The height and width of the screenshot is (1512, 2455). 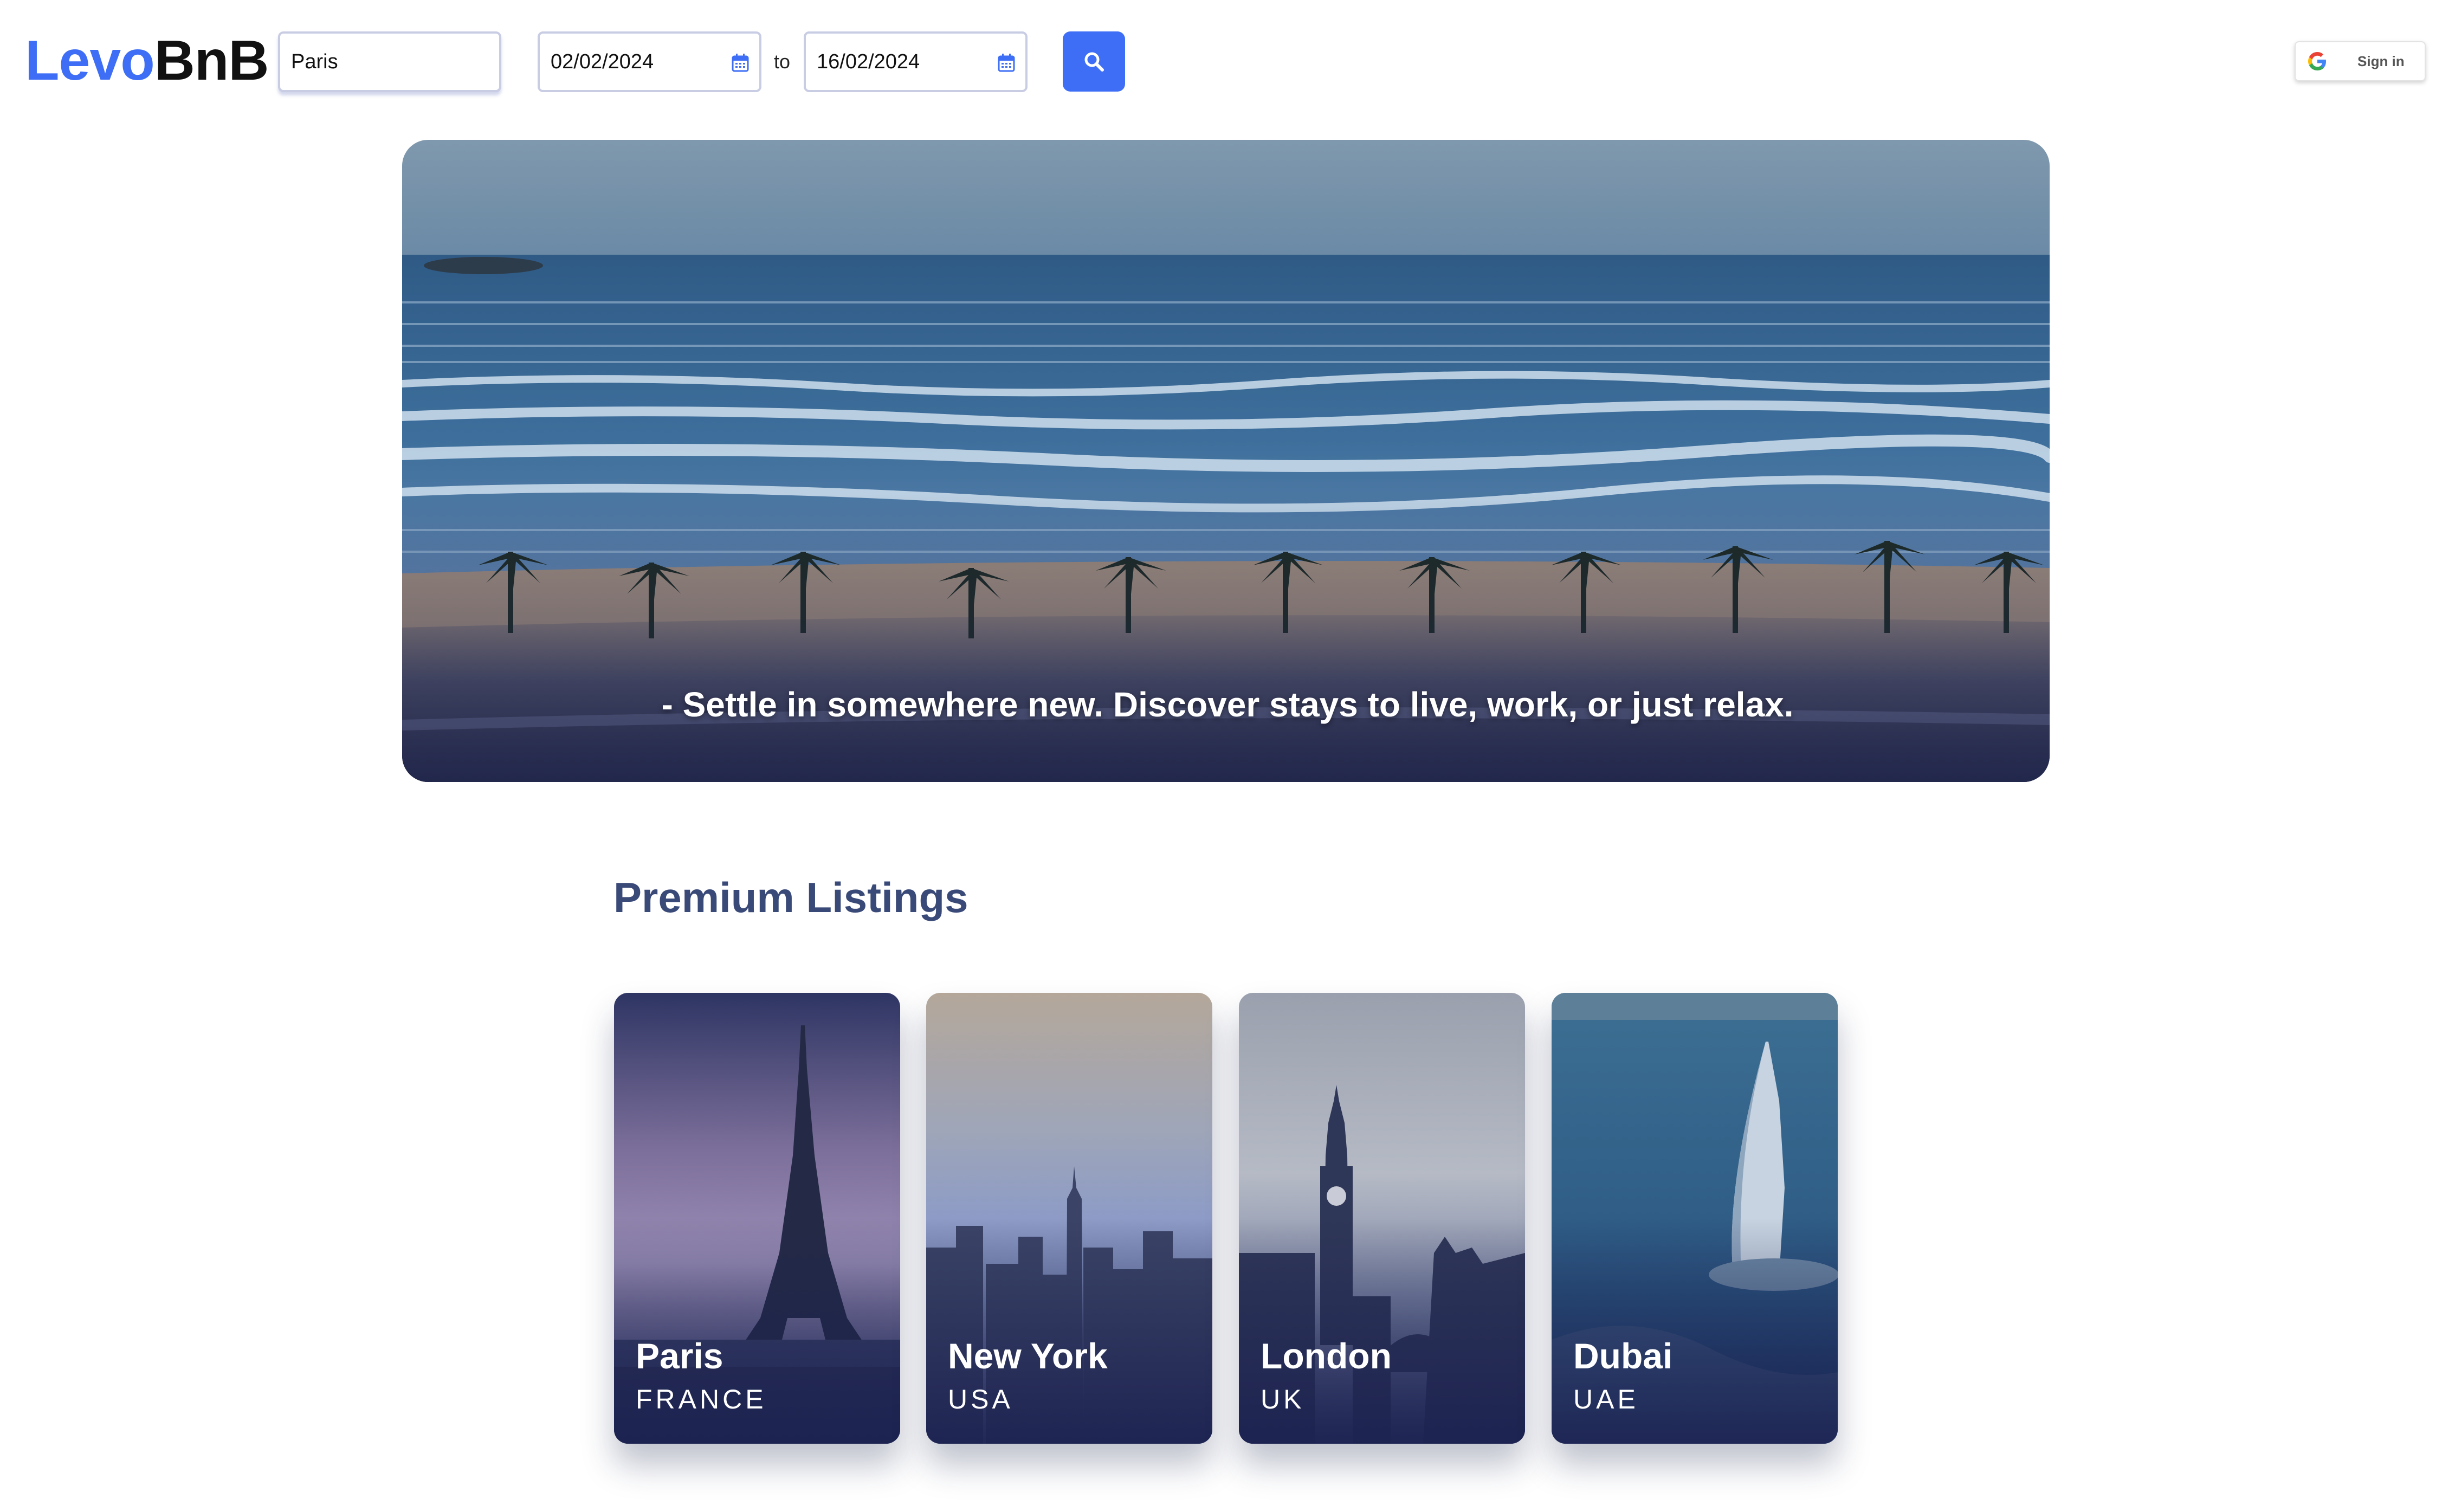 I want to click on card-city: Paris, so click(x=679, y=1356).